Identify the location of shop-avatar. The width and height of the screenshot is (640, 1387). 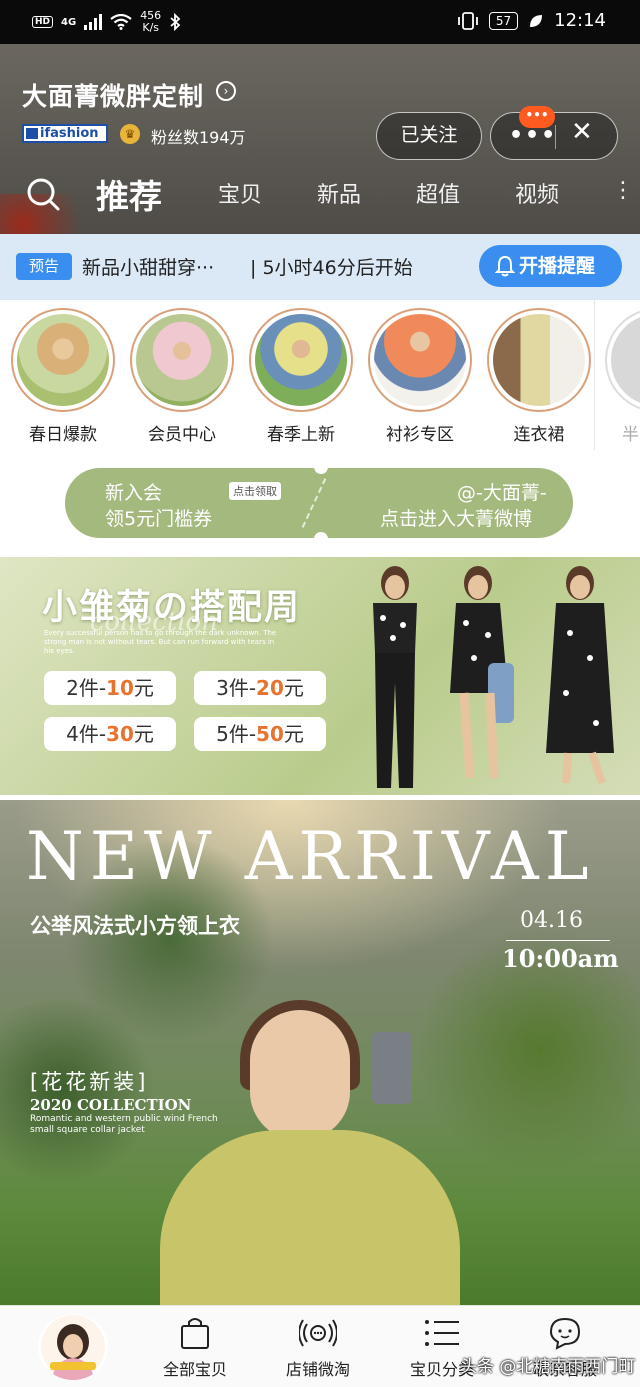
(73, 1347).